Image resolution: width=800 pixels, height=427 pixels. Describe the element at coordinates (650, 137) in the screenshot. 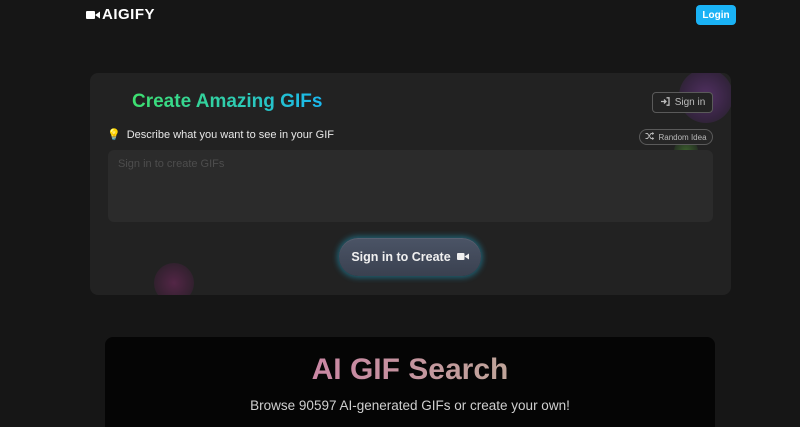

I see `shuffle-icon` at that location.